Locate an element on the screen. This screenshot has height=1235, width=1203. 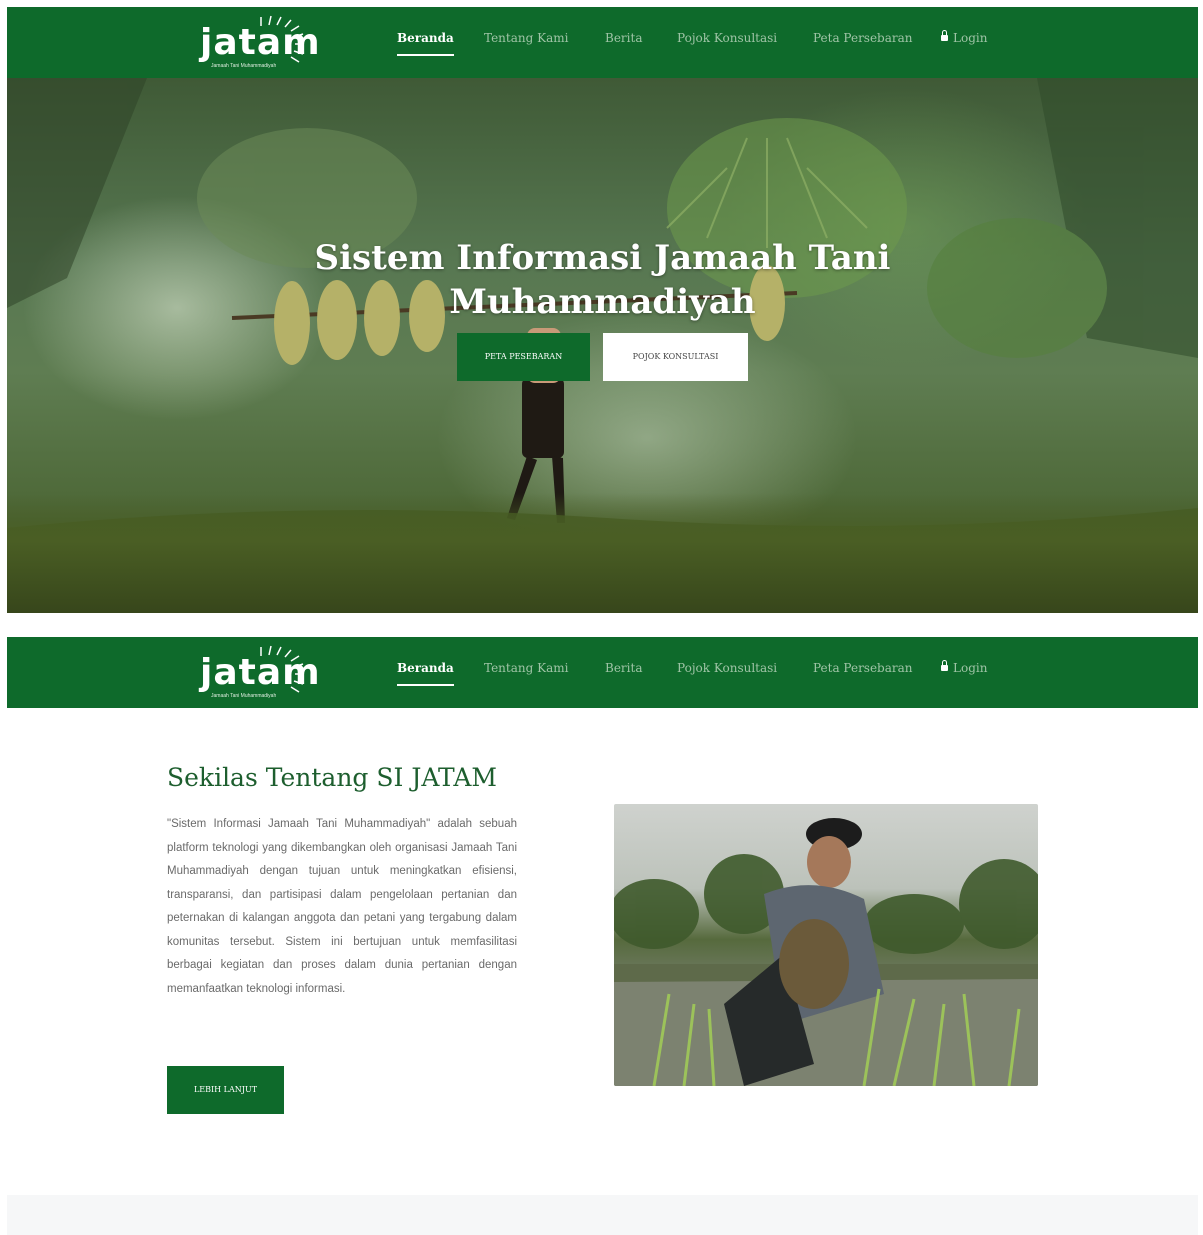
lebih-lanjut-button: LEBIH LANJUT is located at coordinates (225, 1090).